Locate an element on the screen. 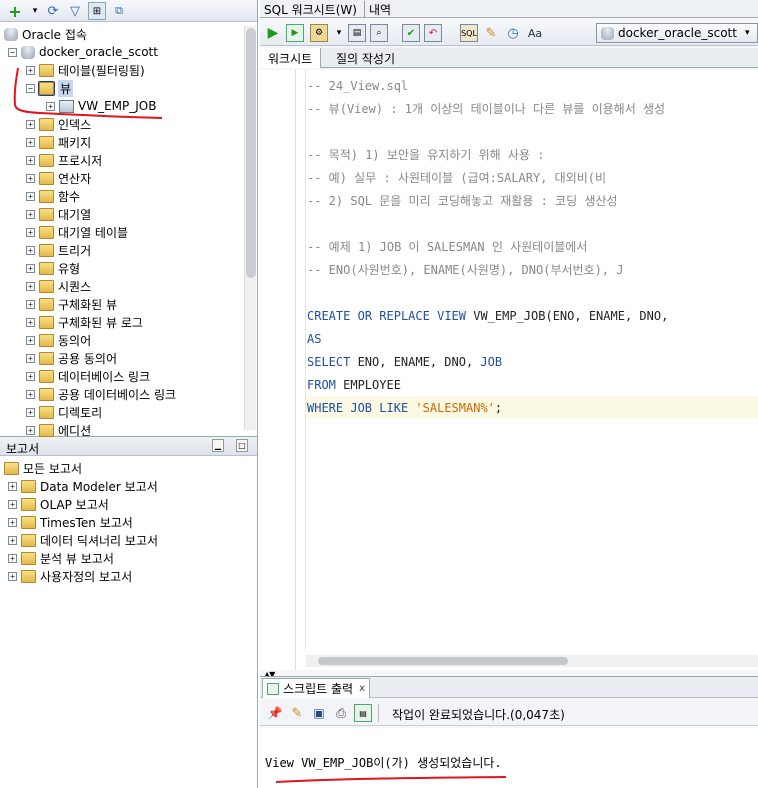  tree-item: + 구체화된 뷰 로그 is located at coordinates (84, 322).